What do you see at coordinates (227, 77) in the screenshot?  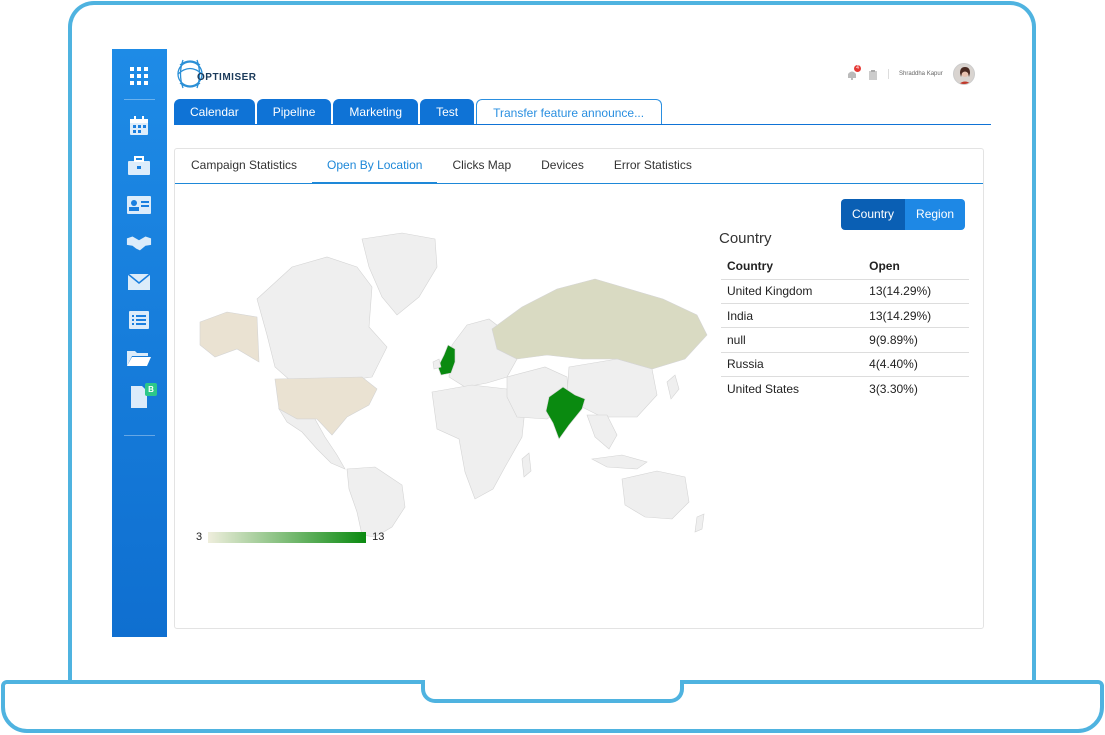 I see `logo-text: OPTIMISER` at bounding box center [227, 77].